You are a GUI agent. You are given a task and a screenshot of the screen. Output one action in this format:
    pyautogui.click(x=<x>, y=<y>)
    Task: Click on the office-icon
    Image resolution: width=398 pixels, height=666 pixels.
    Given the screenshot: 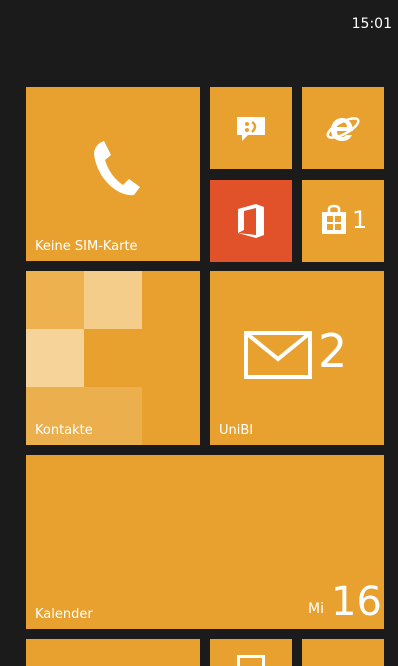 What is the action you would take?
    pyautogui.click(x=251, y=221)
    